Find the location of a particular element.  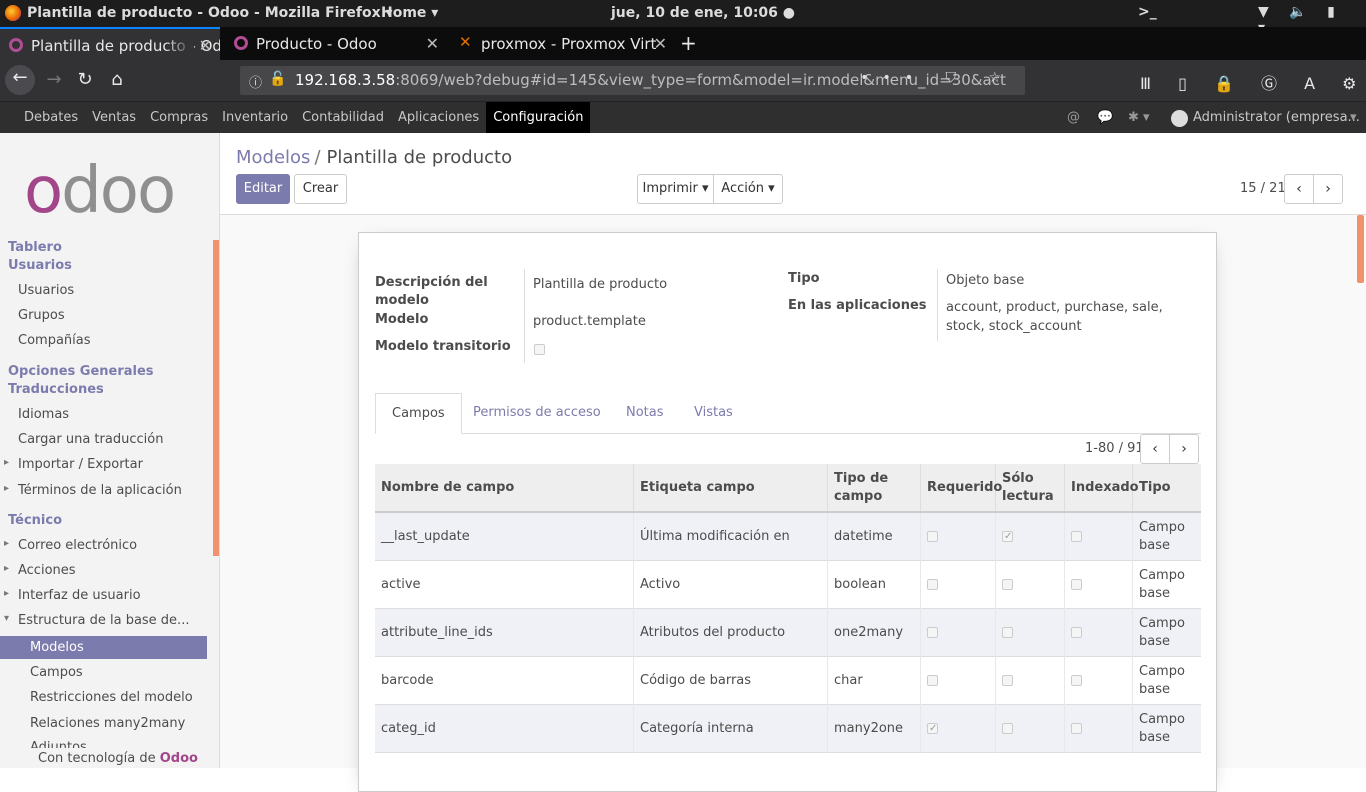

table-row: barcode Código de barras char Campo base is located at coordinates (788, 681).